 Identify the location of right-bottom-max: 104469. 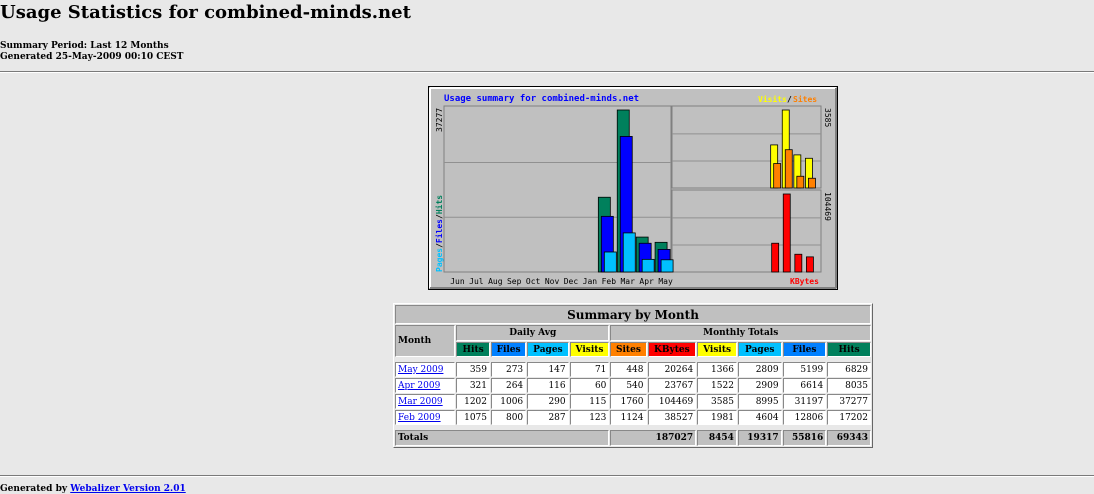
(827, 206).